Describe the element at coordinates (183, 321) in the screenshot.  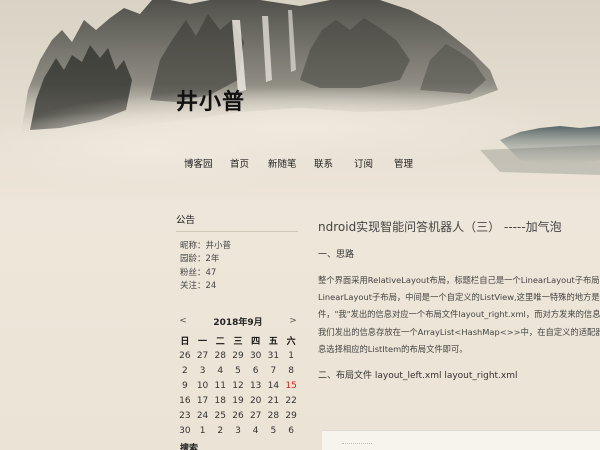
I see `calendar-prev-button: <` at that location.